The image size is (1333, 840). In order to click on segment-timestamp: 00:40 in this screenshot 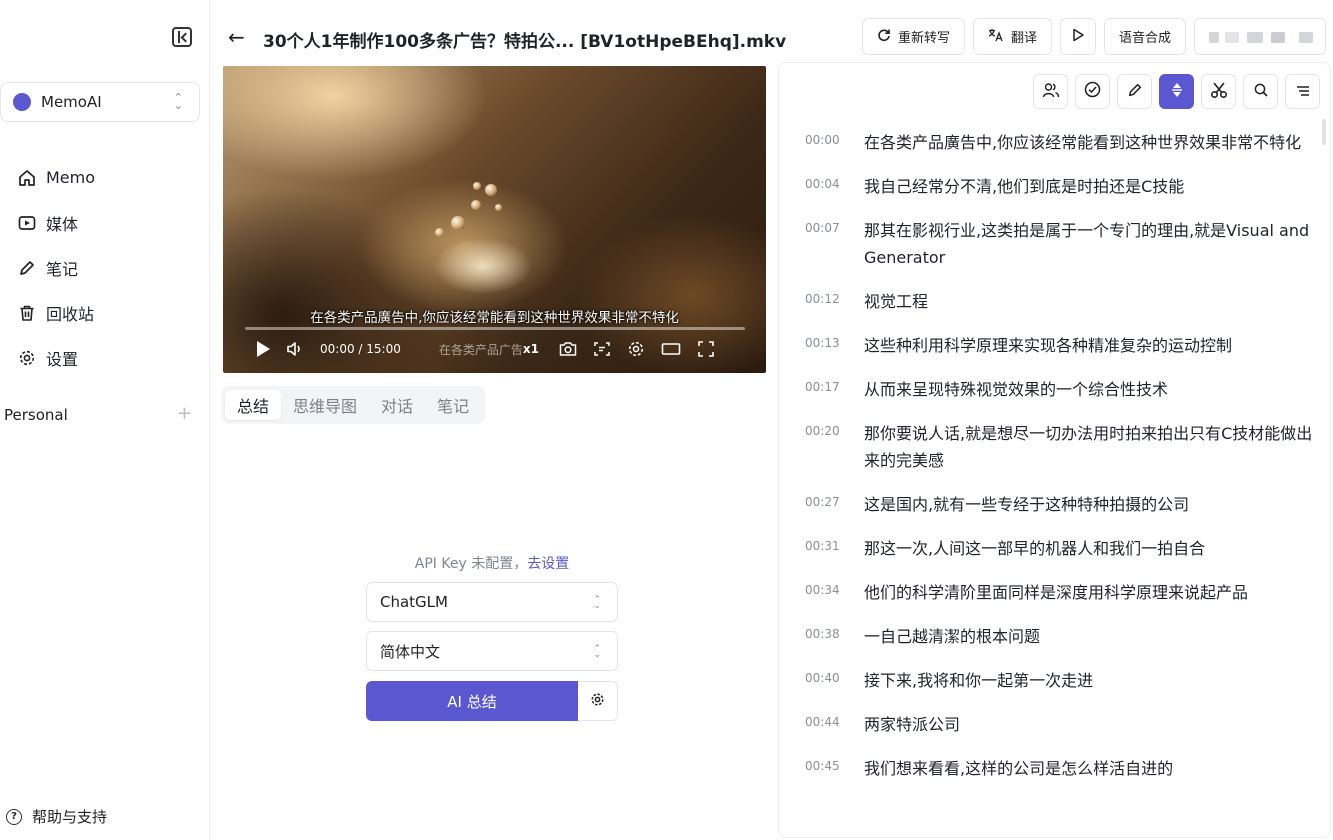, I will do `click(834, 676)`.